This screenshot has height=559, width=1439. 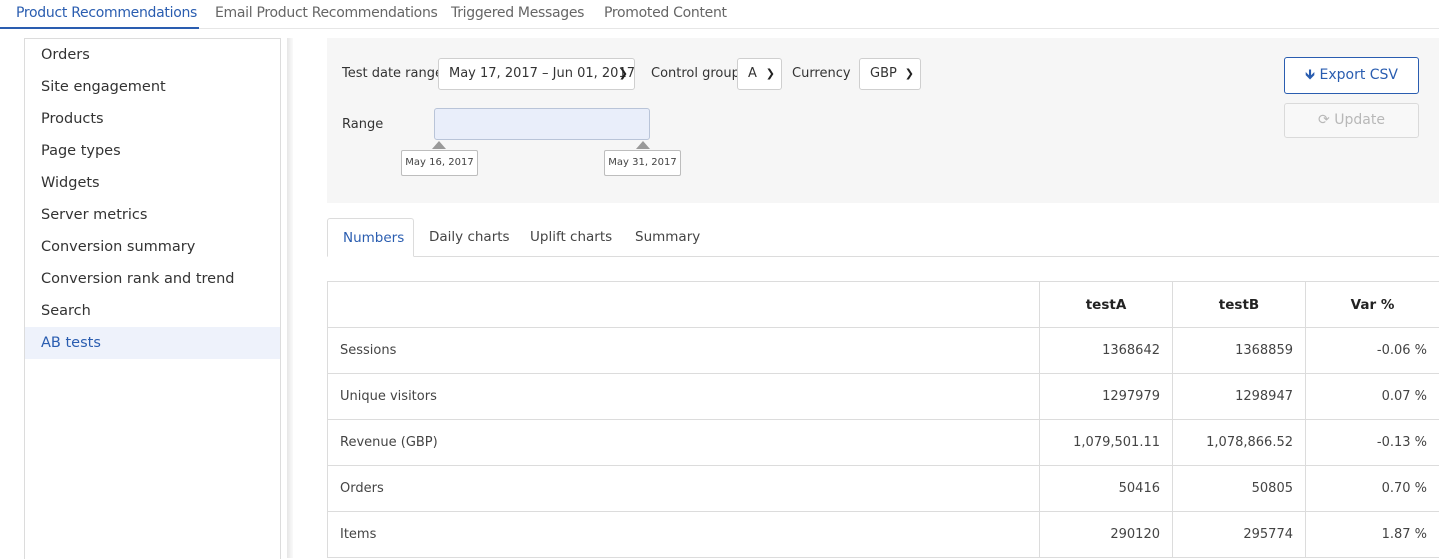 What do you see at coordinates (326, 13) in the screenshot?
I see `tab-email-product-recommendations: Email Product Recommendations` at bounding box center [326, 13].